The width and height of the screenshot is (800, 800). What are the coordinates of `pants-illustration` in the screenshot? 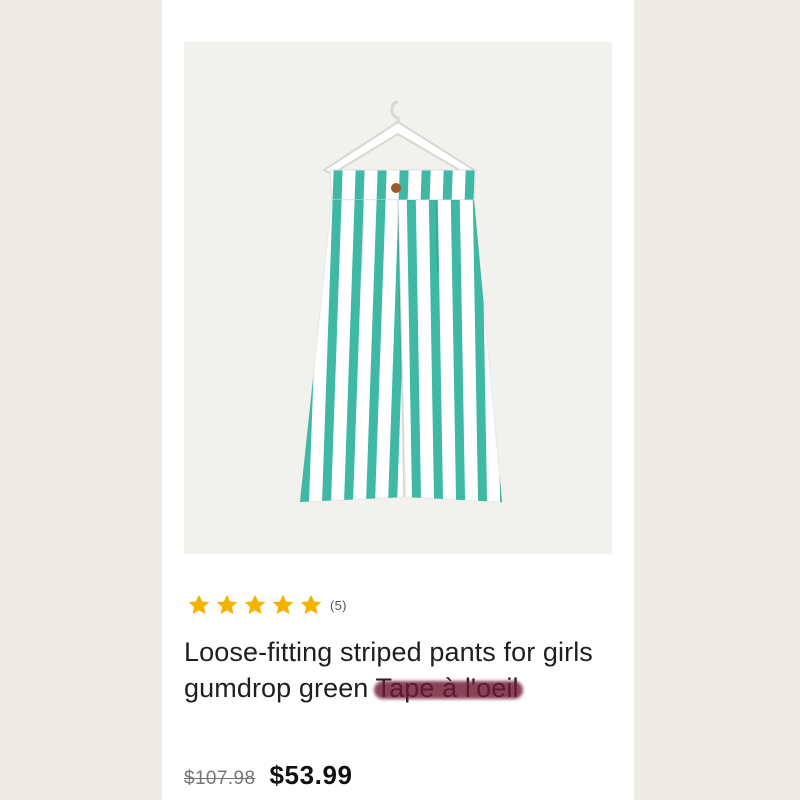 It's located at (401, 301).